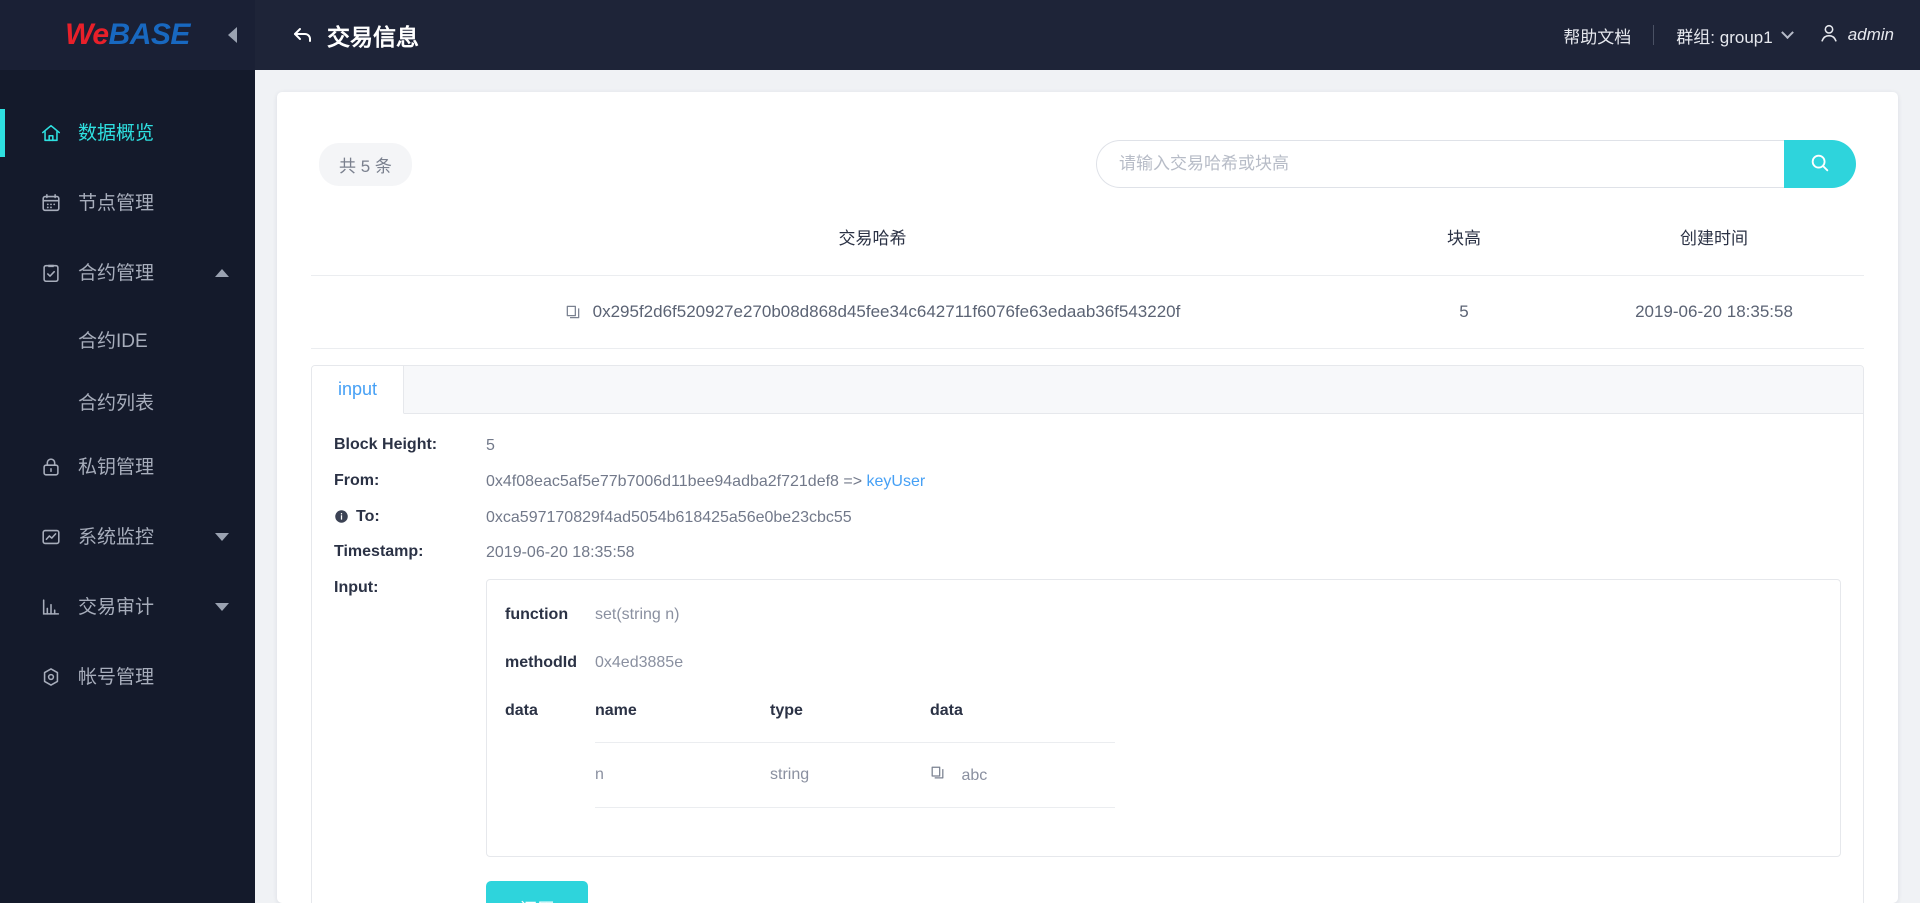  Describe the element at coordinates (637, 615) in the screenshot. I see `input-function-value: set(string n)` at that location.